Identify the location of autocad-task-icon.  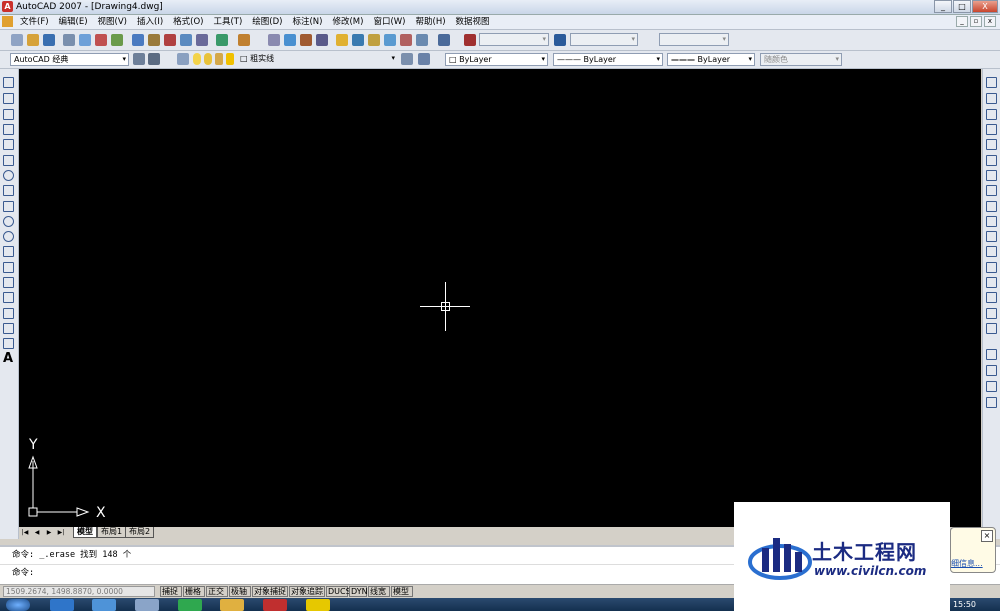
(275, 605).